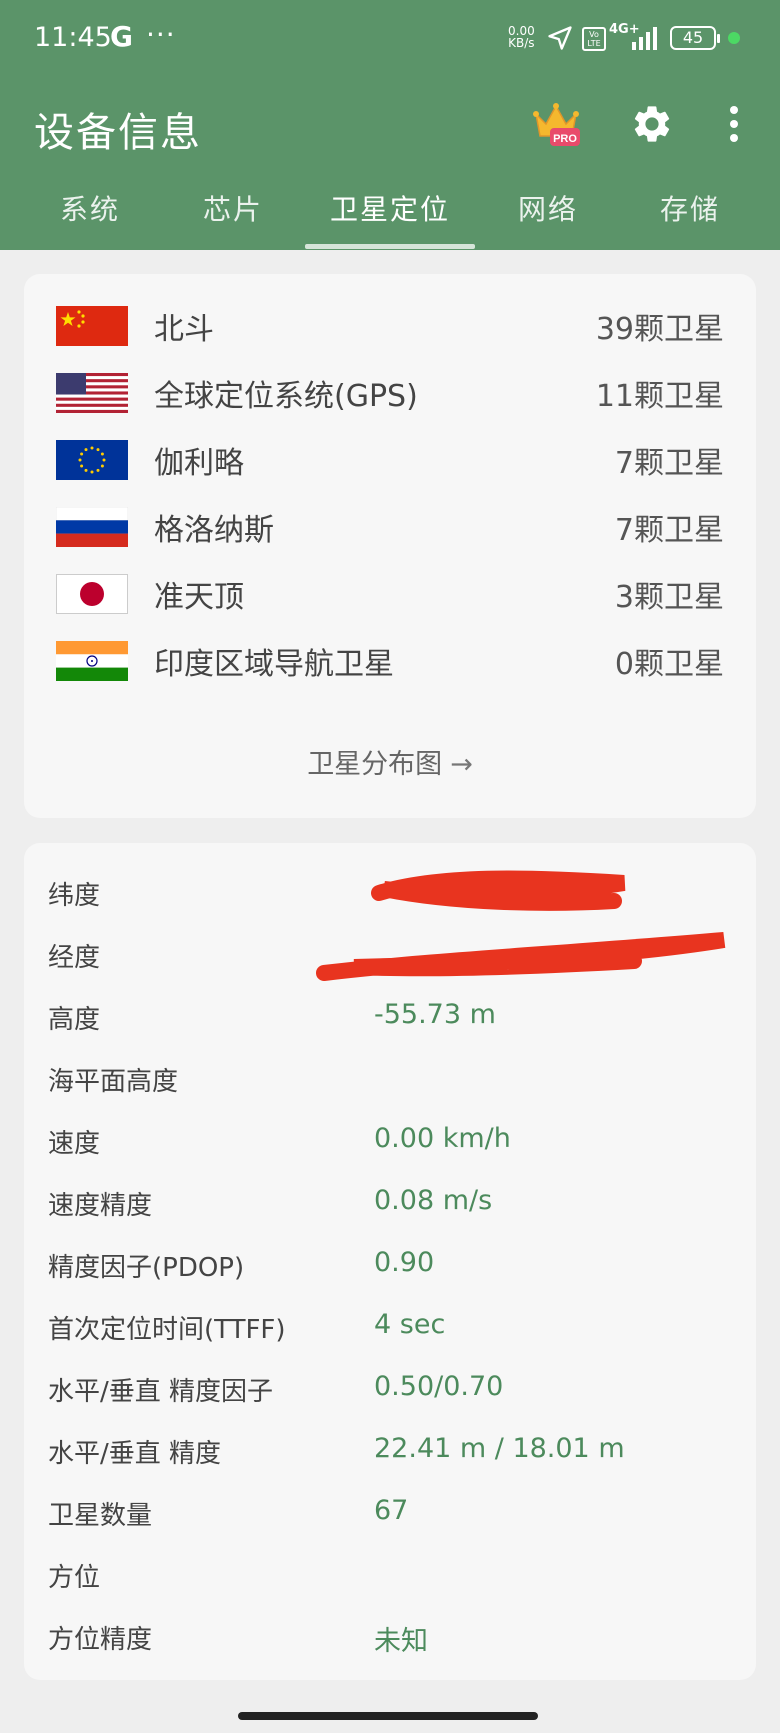  I want to click on china-flag-icon, so click(92, 326).